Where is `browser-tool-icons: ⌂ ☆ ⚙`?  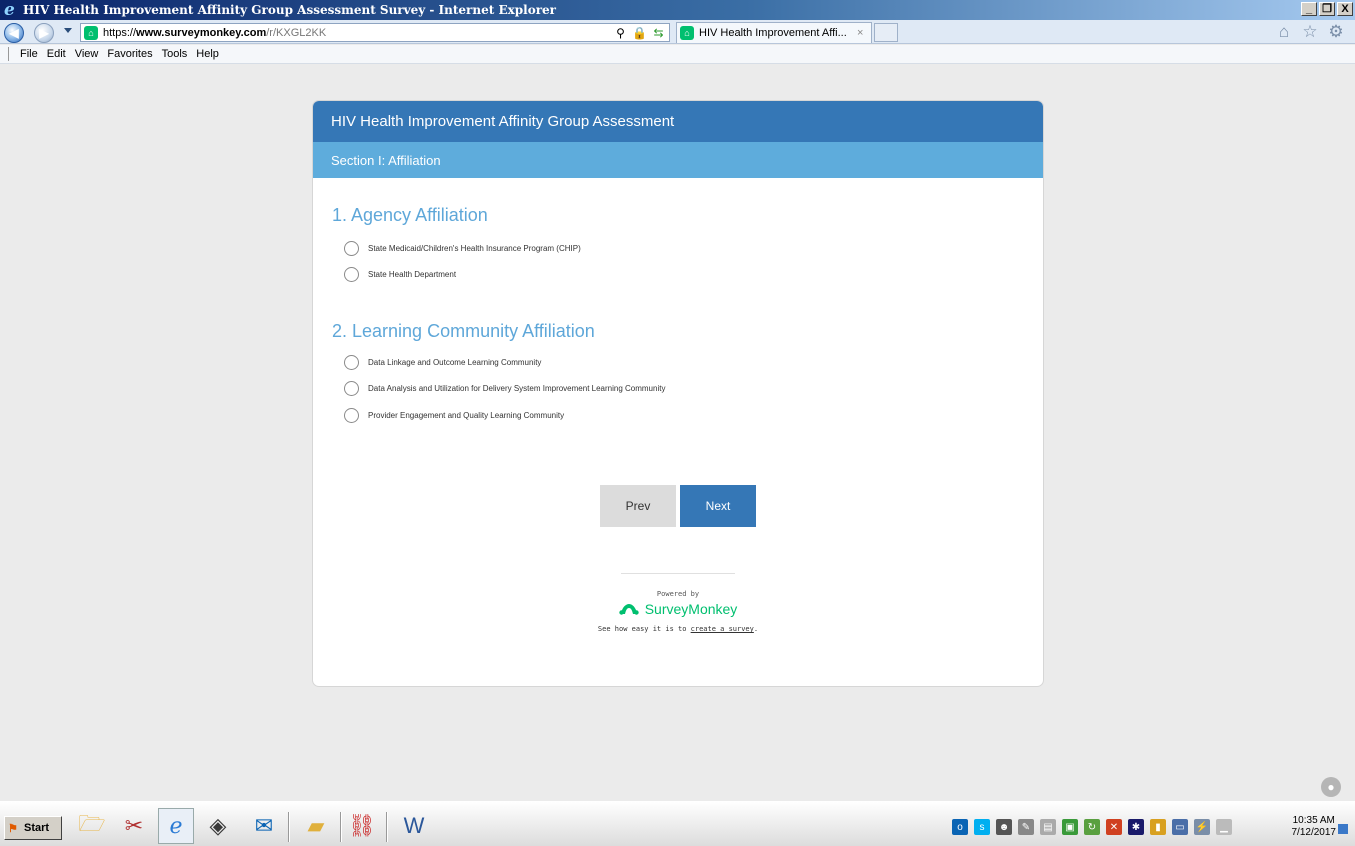 browser-tool-icons: ⌂ ☆ ⚙ is located at coordinates (1310, 32).